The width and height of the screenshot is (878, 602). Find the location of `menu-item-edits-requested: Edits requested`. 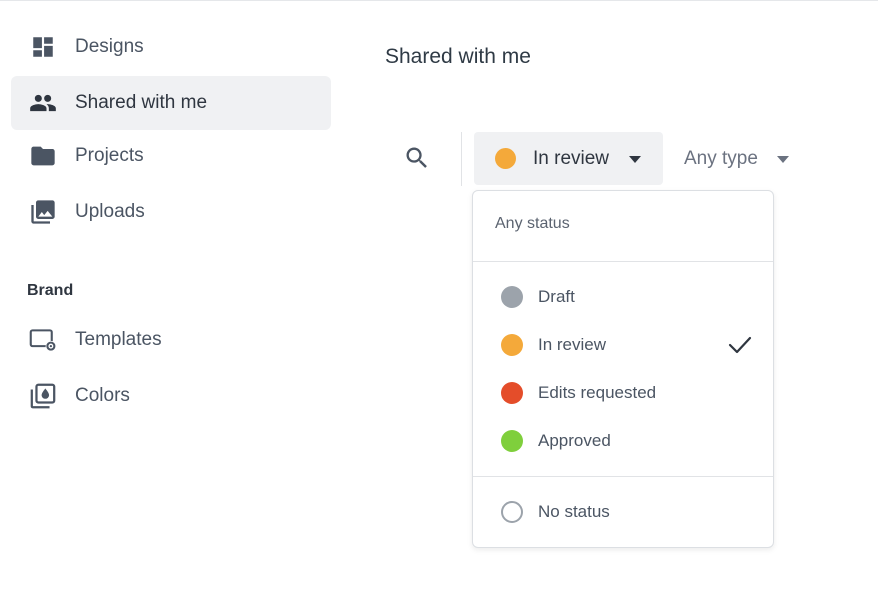

menu-item-edits-requested: Edits requested is located at coordinates (623, 393).